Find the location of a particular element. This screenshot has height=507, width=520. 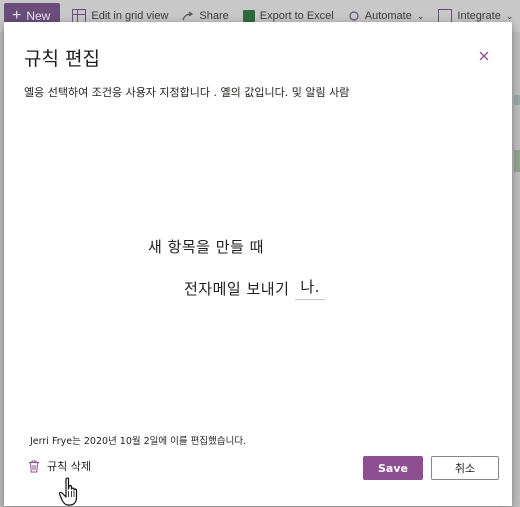

condition-action: 전자메일 보내기 나. is located at coordinates (254, 288).